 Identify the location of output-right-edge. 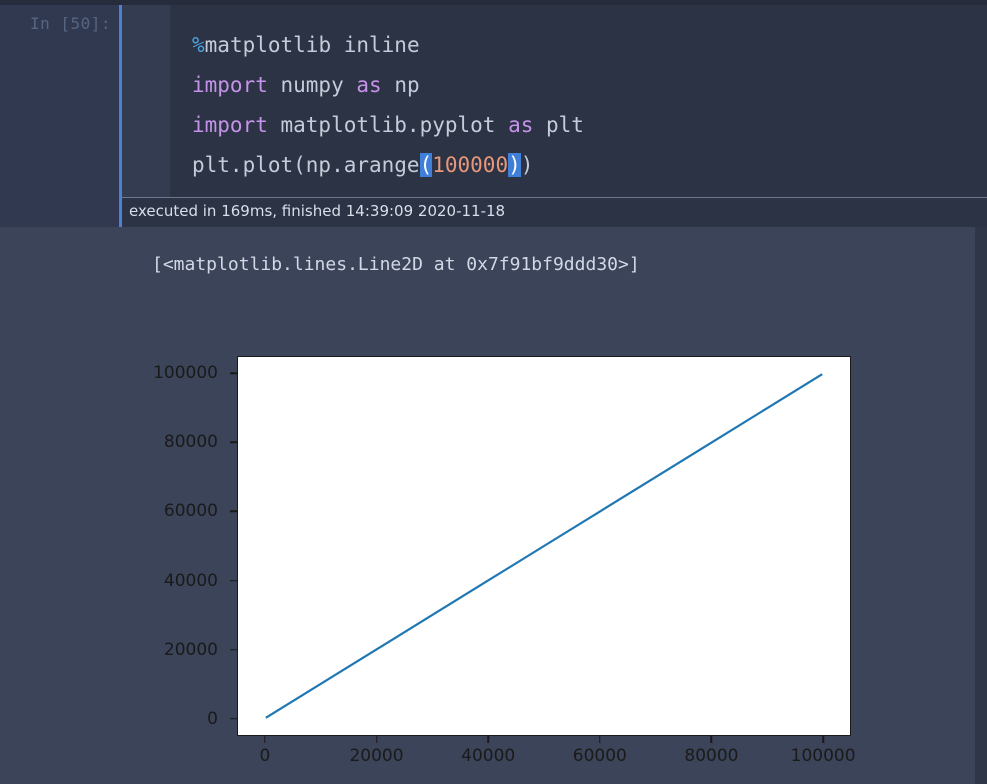
(981, 505).